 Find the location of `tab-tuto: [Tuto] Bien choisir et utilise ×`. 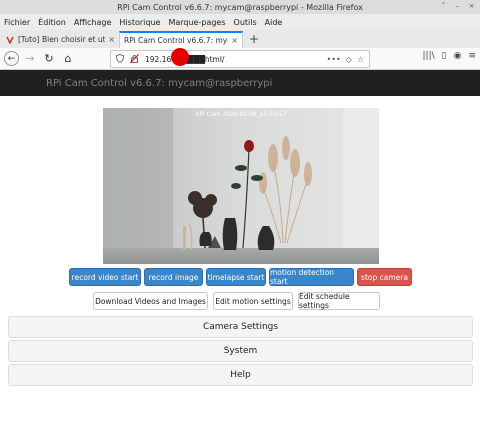

tab-tuto: [Tuto] Bien choisir et utilise × is located at coordinates (60, 39).